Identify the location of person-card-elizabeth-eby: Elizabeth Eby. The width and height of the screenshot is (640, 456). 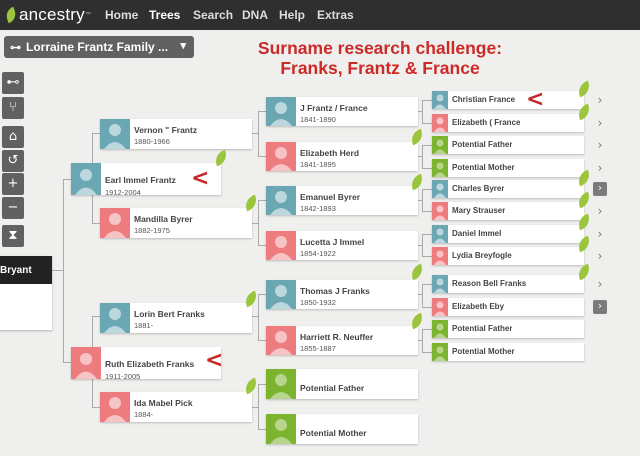
(508, 307).